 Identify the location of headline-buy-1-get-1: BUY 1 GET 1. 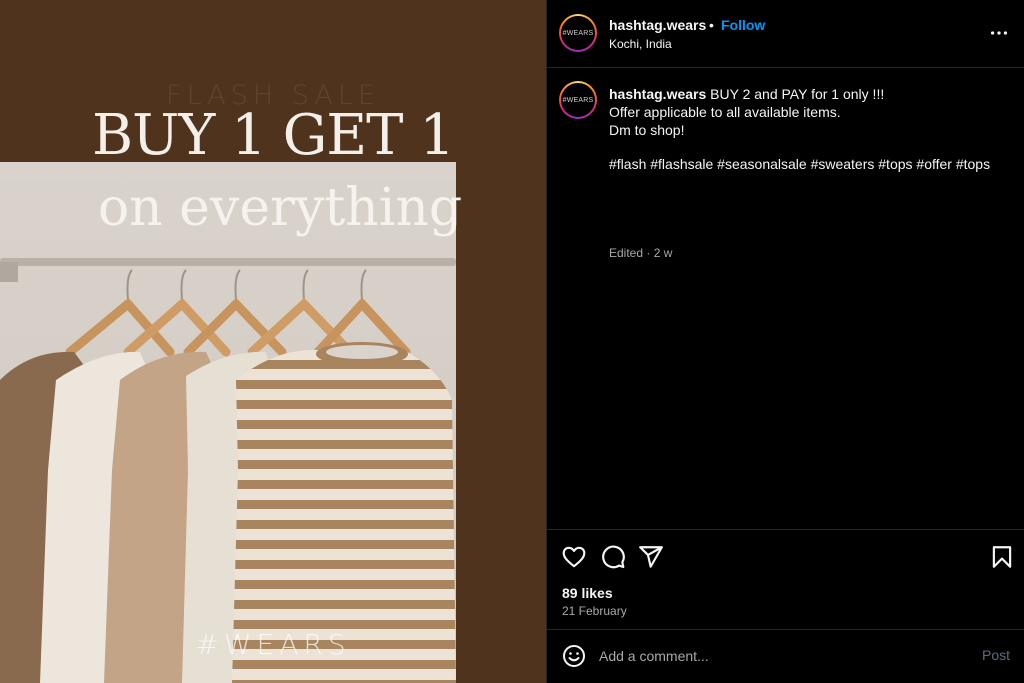
(273, 135).